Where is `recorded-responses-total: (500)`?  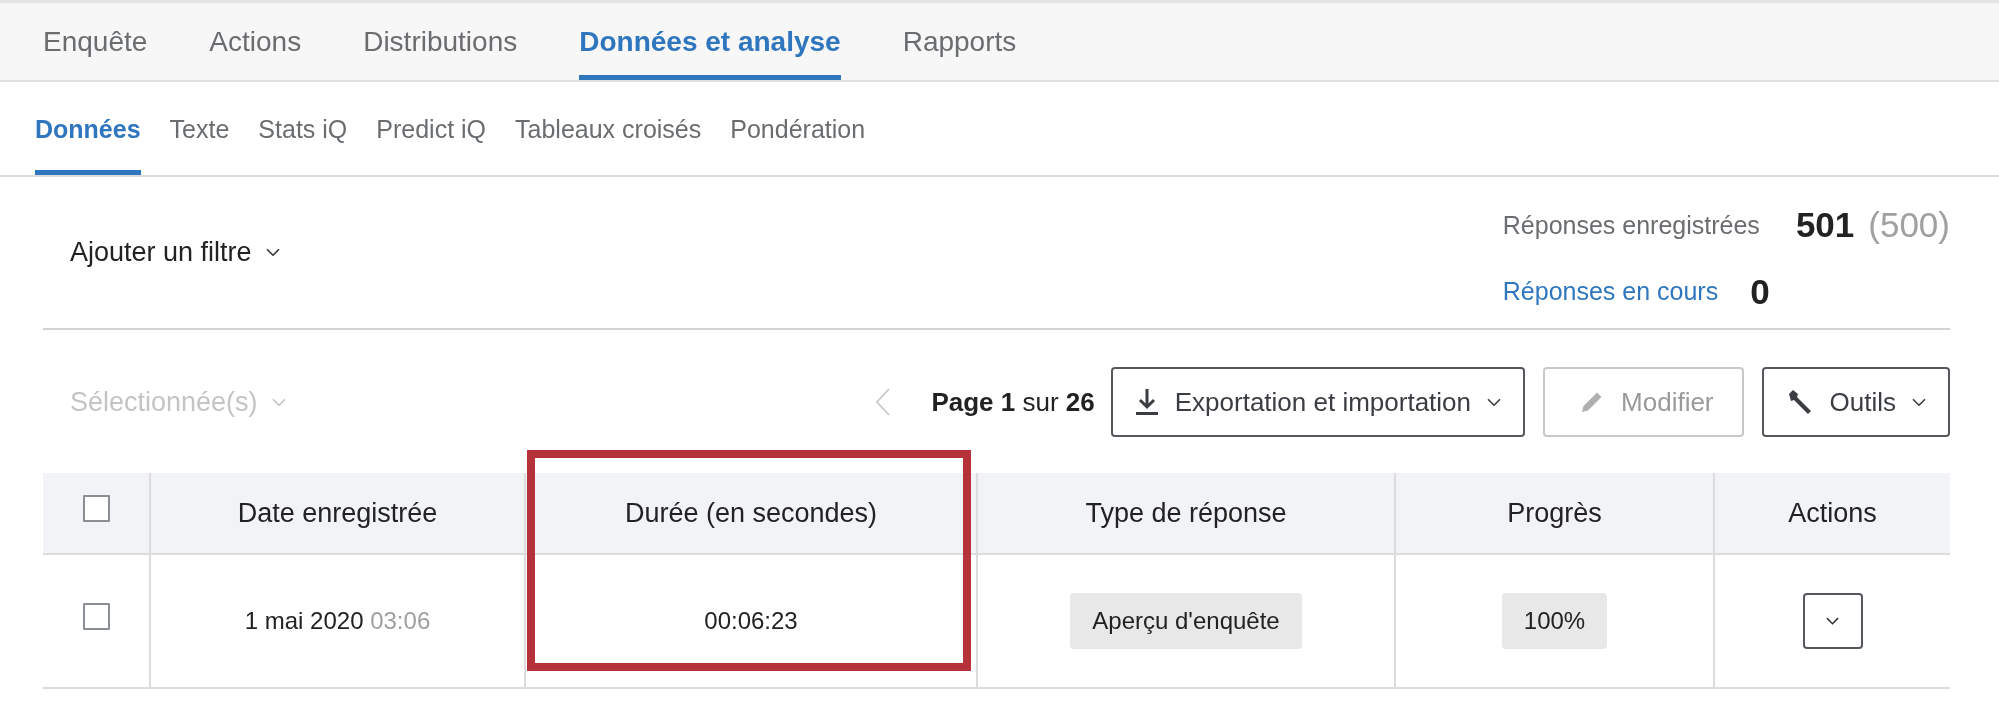
recorded-responses-total: (500) is located at coordinates (1909, 225).